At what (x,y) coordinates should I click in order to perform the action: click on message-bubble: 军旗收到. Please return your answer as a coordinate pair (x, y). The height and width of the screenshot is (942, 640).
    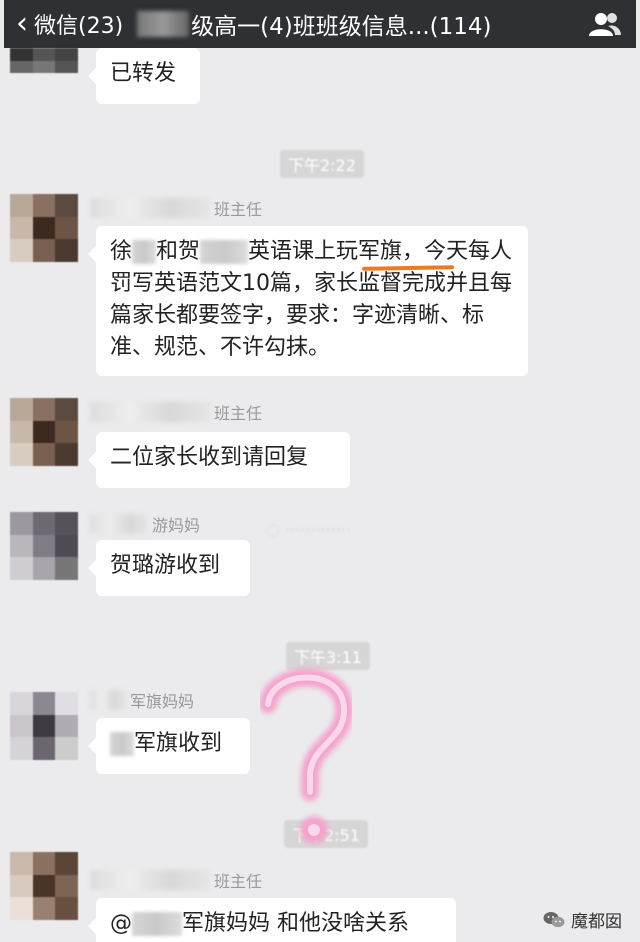
    Looking at the image, I should click on (169, 746).